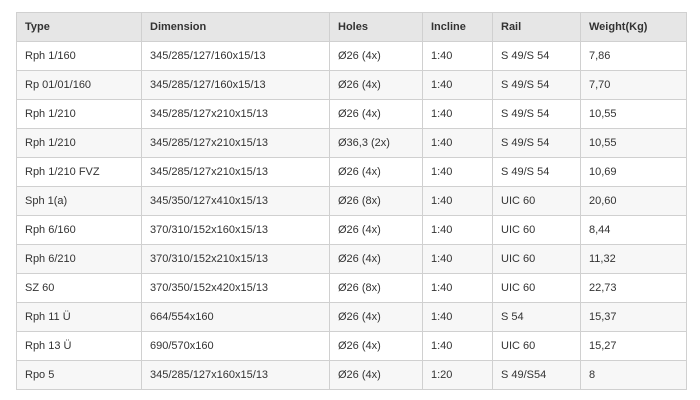 The height and width of the screenshot is (400, 700). What do you see at coordinates (376, 143) in the screenshot?
I see `cell-holes: Ø36,3 (2x)` at bounding box center [376, 143].